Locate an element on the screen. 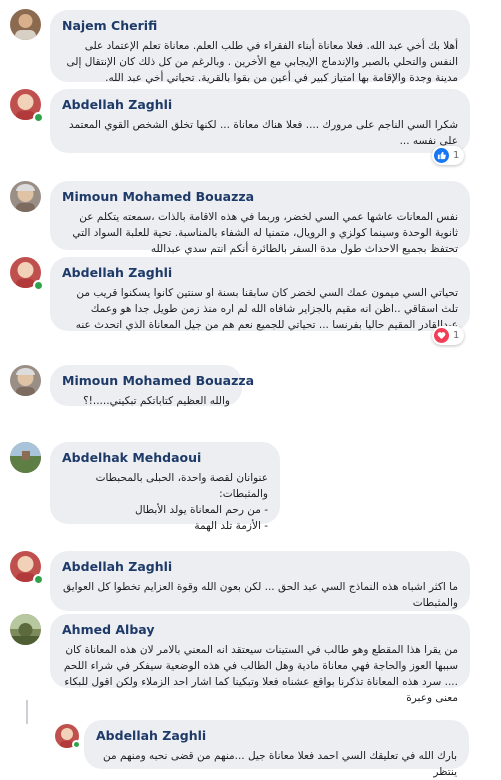 This screenshot has height=780, width=501. comment-text: والله العظيم كتاباتكم تبكيني.....!؟ is located at coordinates (156, 401).